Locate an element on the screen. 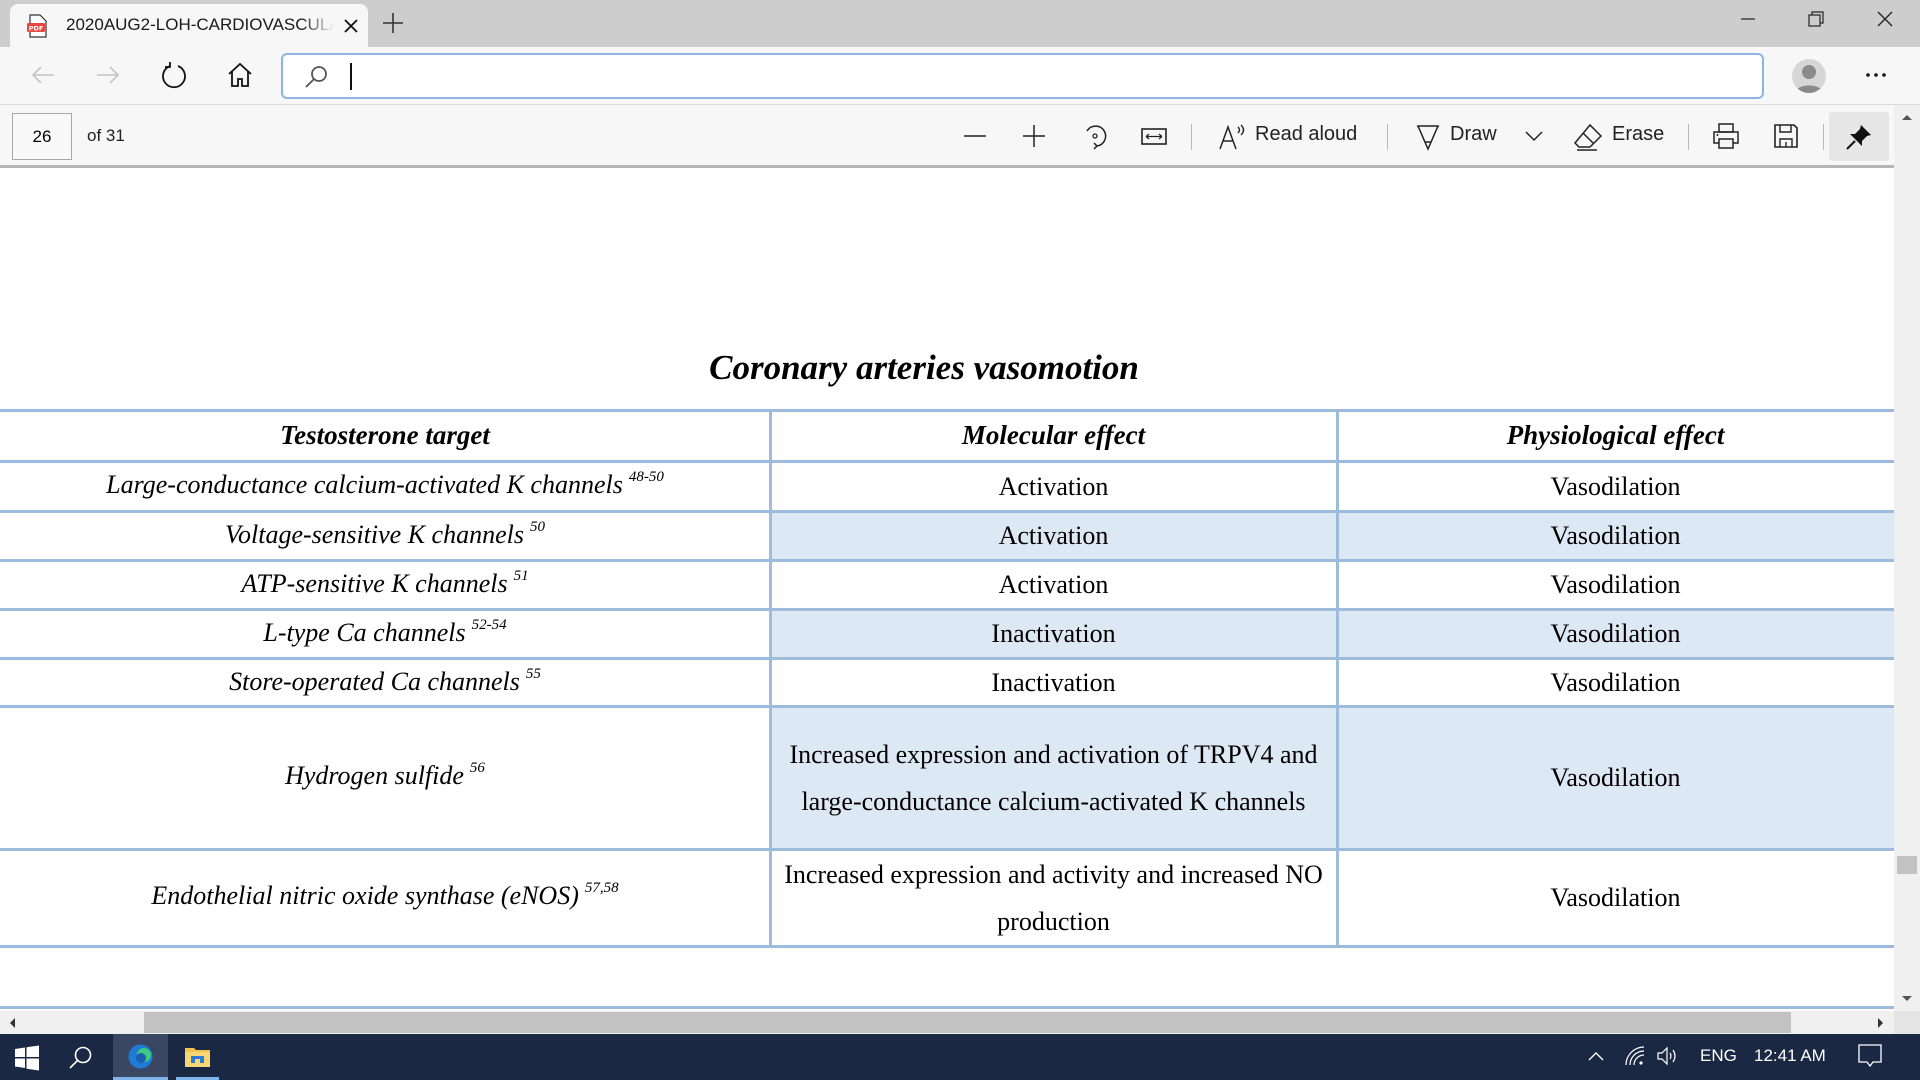  user-icon is located at coordinates (1809, 79).